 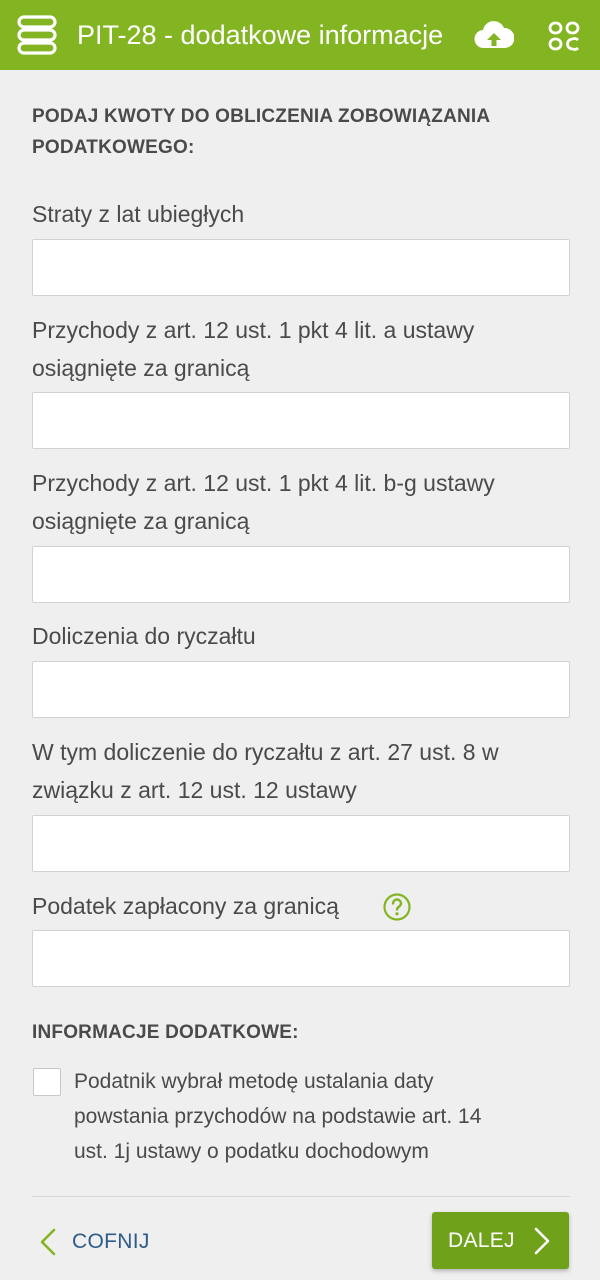 What do you see at coordinates (397, 907) in the screenshot?
I see `question-icon` at bounding box center [397, 907].